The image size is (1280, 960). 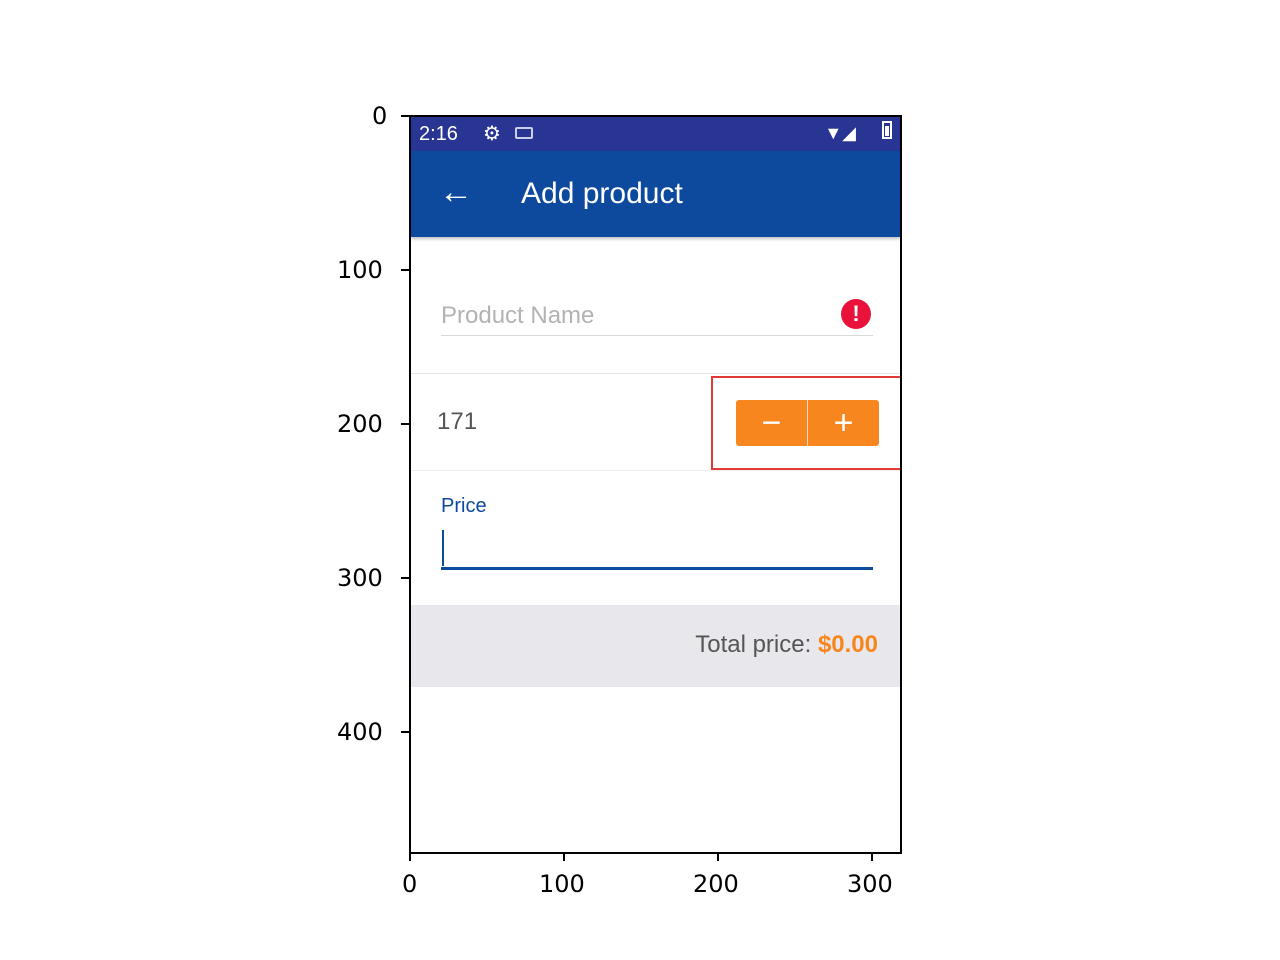 What do you see at coordinates (756, 644) in the screenshot?
I see `total-price-label: Total price:` at bounding box center [756, 644].